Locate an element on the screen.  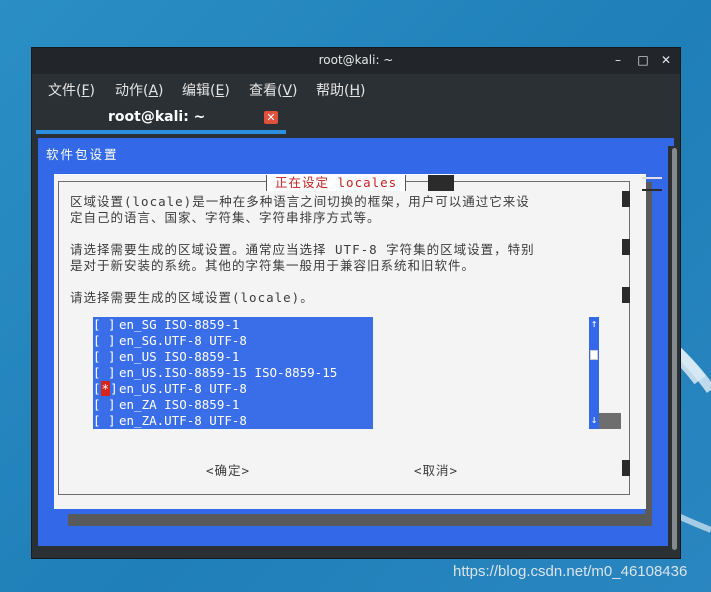
watermark-url: https://blog.csdn.net/m0_46108436 is located at coordinates (570, 571).